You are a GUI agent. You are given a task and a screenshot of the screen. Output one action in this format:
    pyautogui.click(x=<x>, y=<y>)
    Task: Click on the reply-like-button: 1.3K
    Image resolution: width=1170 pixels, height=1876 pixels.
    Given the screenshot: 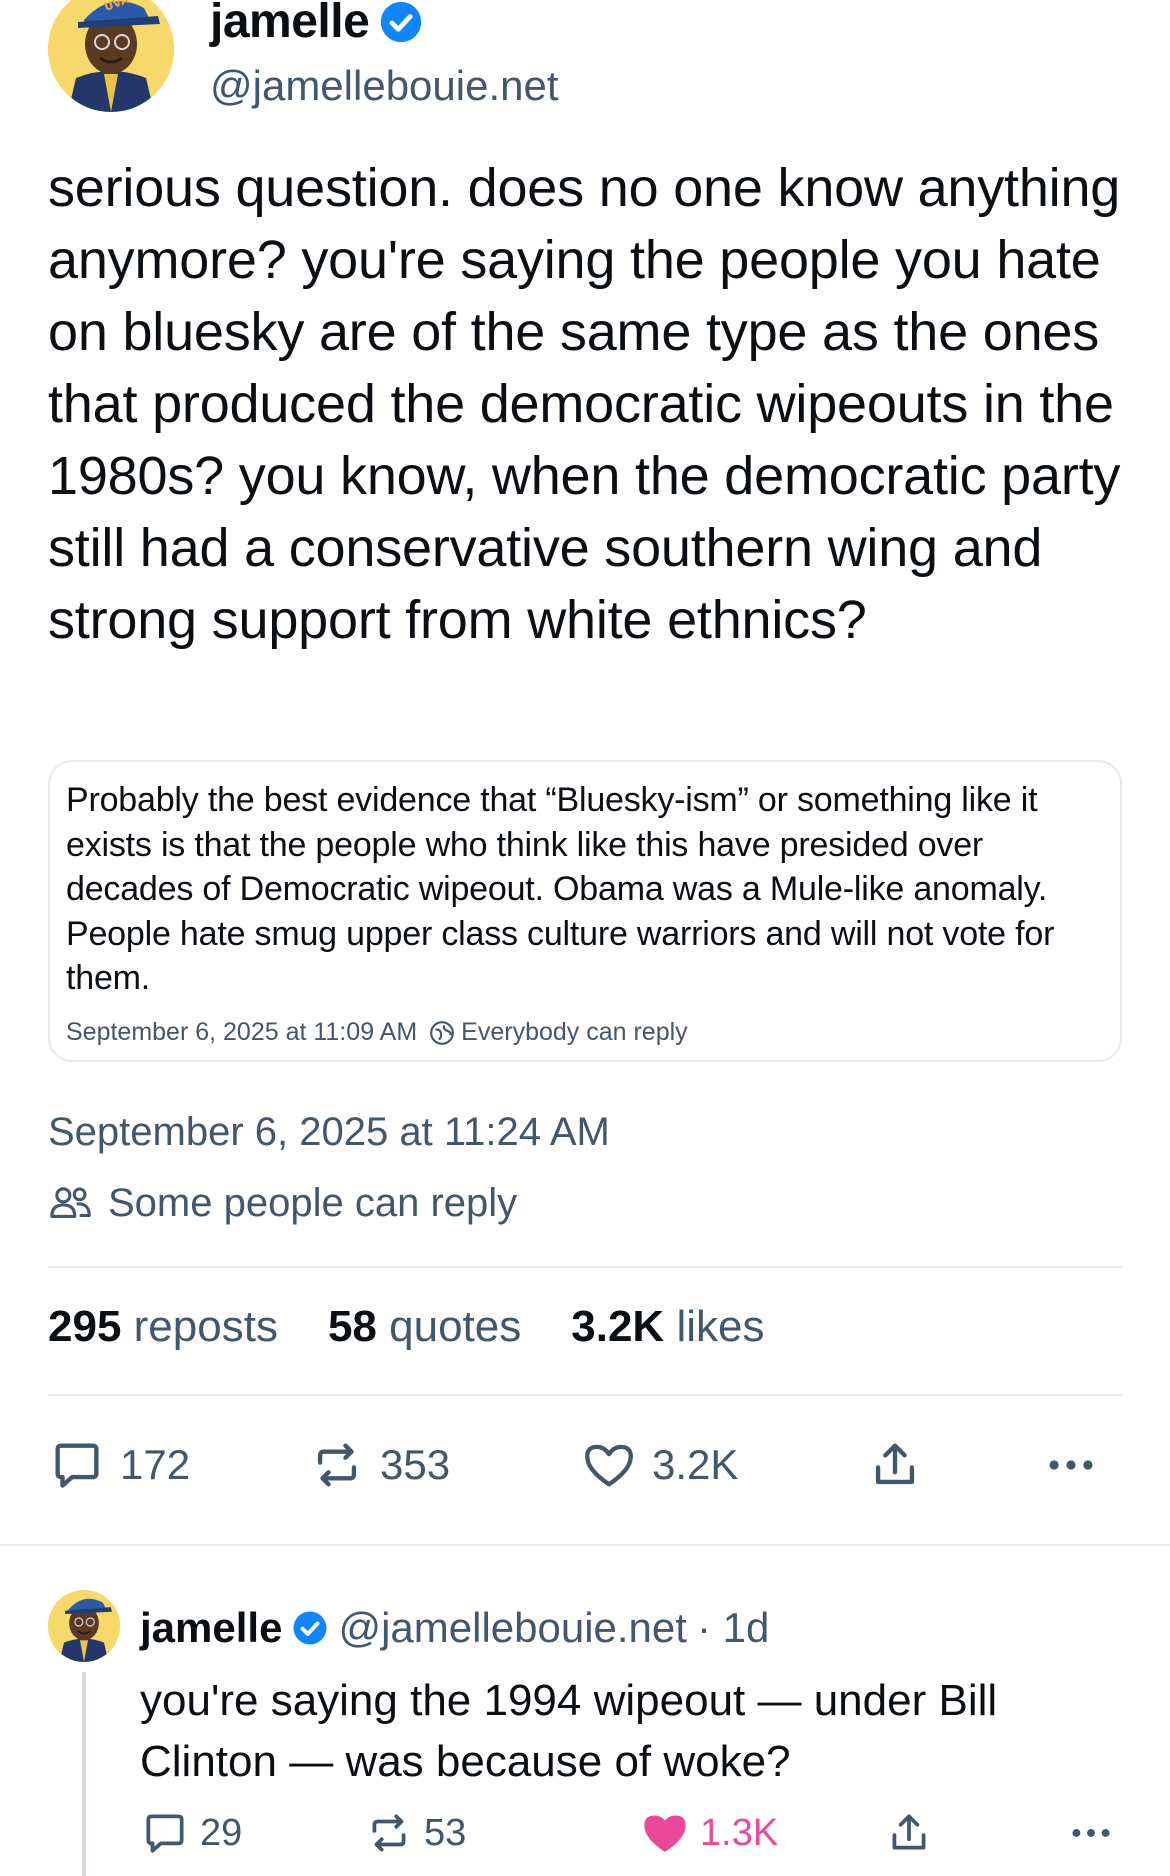 What is the action you would take?
    pyautogui.click(x=709, y=1833)
    